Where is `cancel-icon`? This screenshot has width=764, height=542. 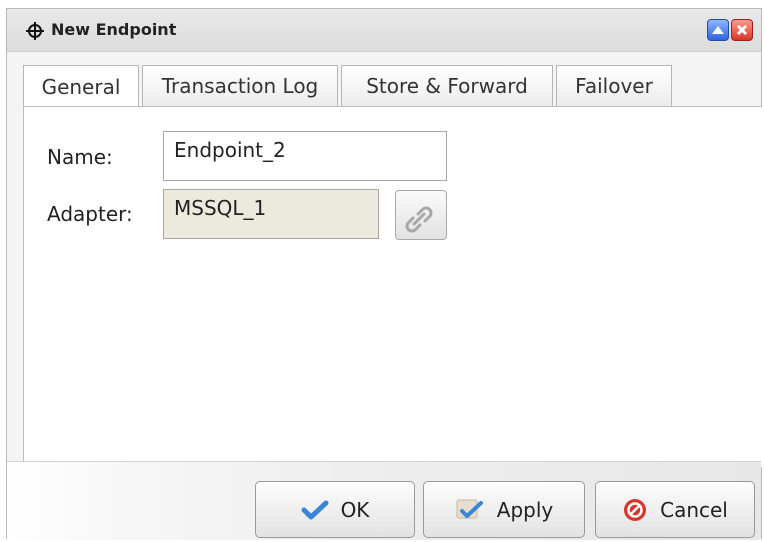 cancel-icon is located at coordinates (635, 509).